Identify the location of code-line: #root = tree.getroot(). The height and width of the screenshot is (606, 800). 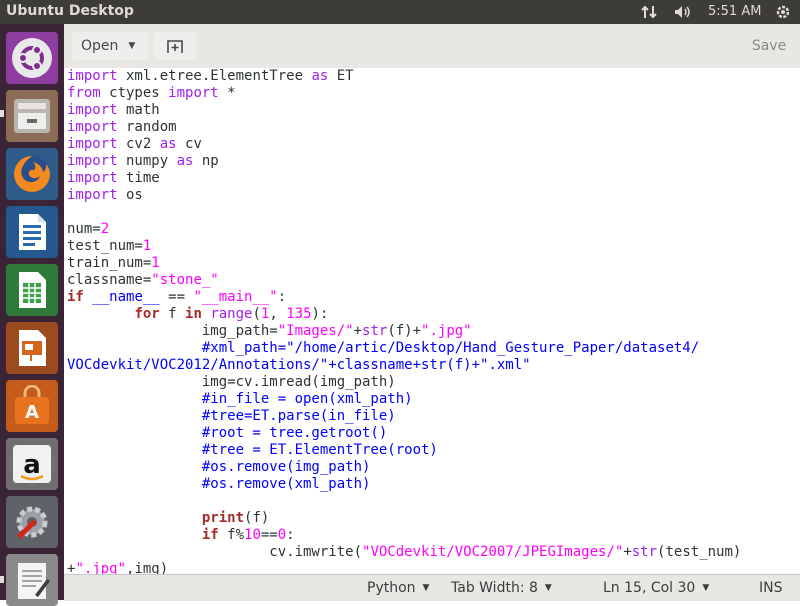
(432, 433).